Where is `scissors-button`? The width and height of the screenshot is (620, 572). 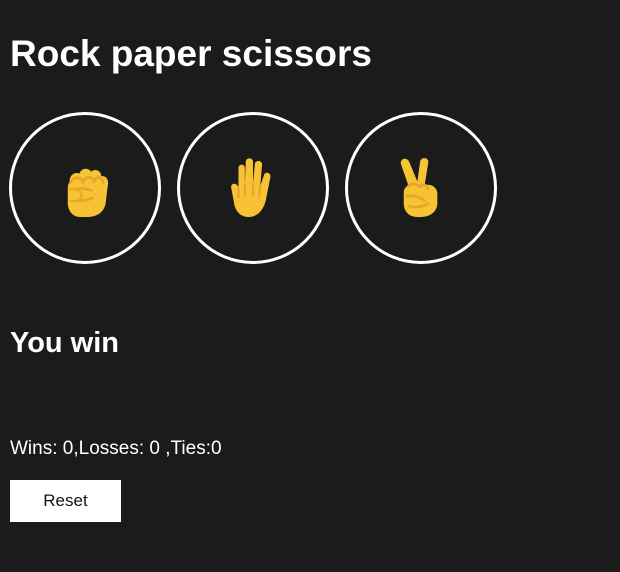 scissors-button is located at coordinates (421, 188).